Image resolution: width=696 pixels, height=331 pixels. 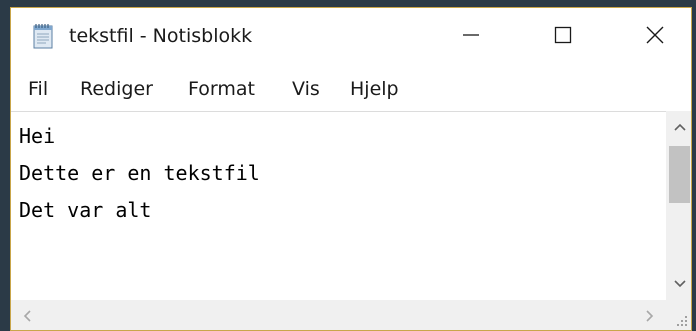 I want to click on editor-line: Hei, so click(x=37, y=136).